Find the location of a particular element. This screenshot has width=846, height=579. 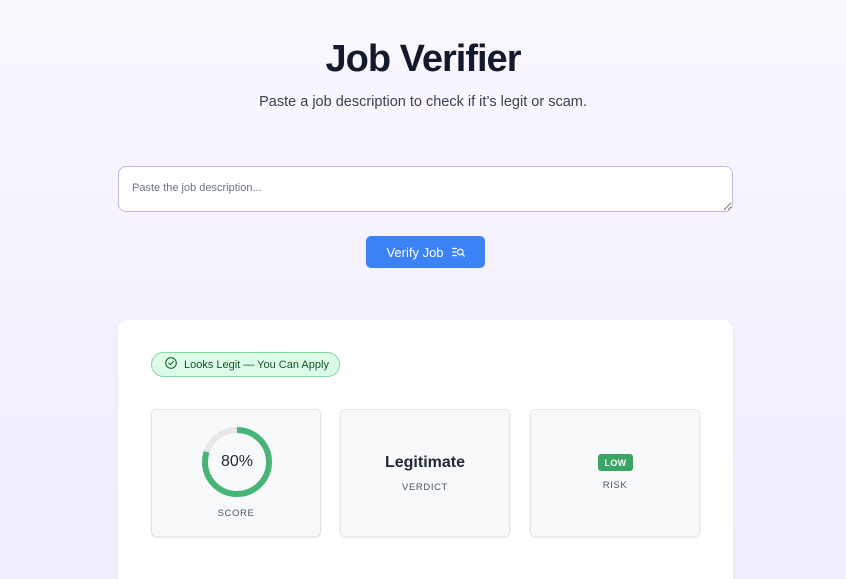

score-card: 80% SCORE is located at coordinates (236, 473).